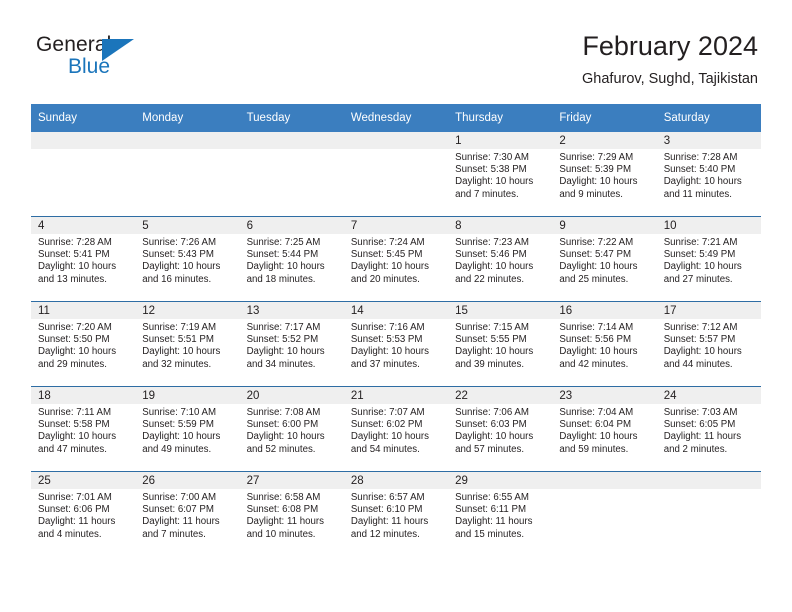 The height and width of the screenshot is (612, 792). What do you see at coordinates (708, 118) in the screenshot?
I see `weekday-header-saturday: Saturday` at bounding box center [708, 118].